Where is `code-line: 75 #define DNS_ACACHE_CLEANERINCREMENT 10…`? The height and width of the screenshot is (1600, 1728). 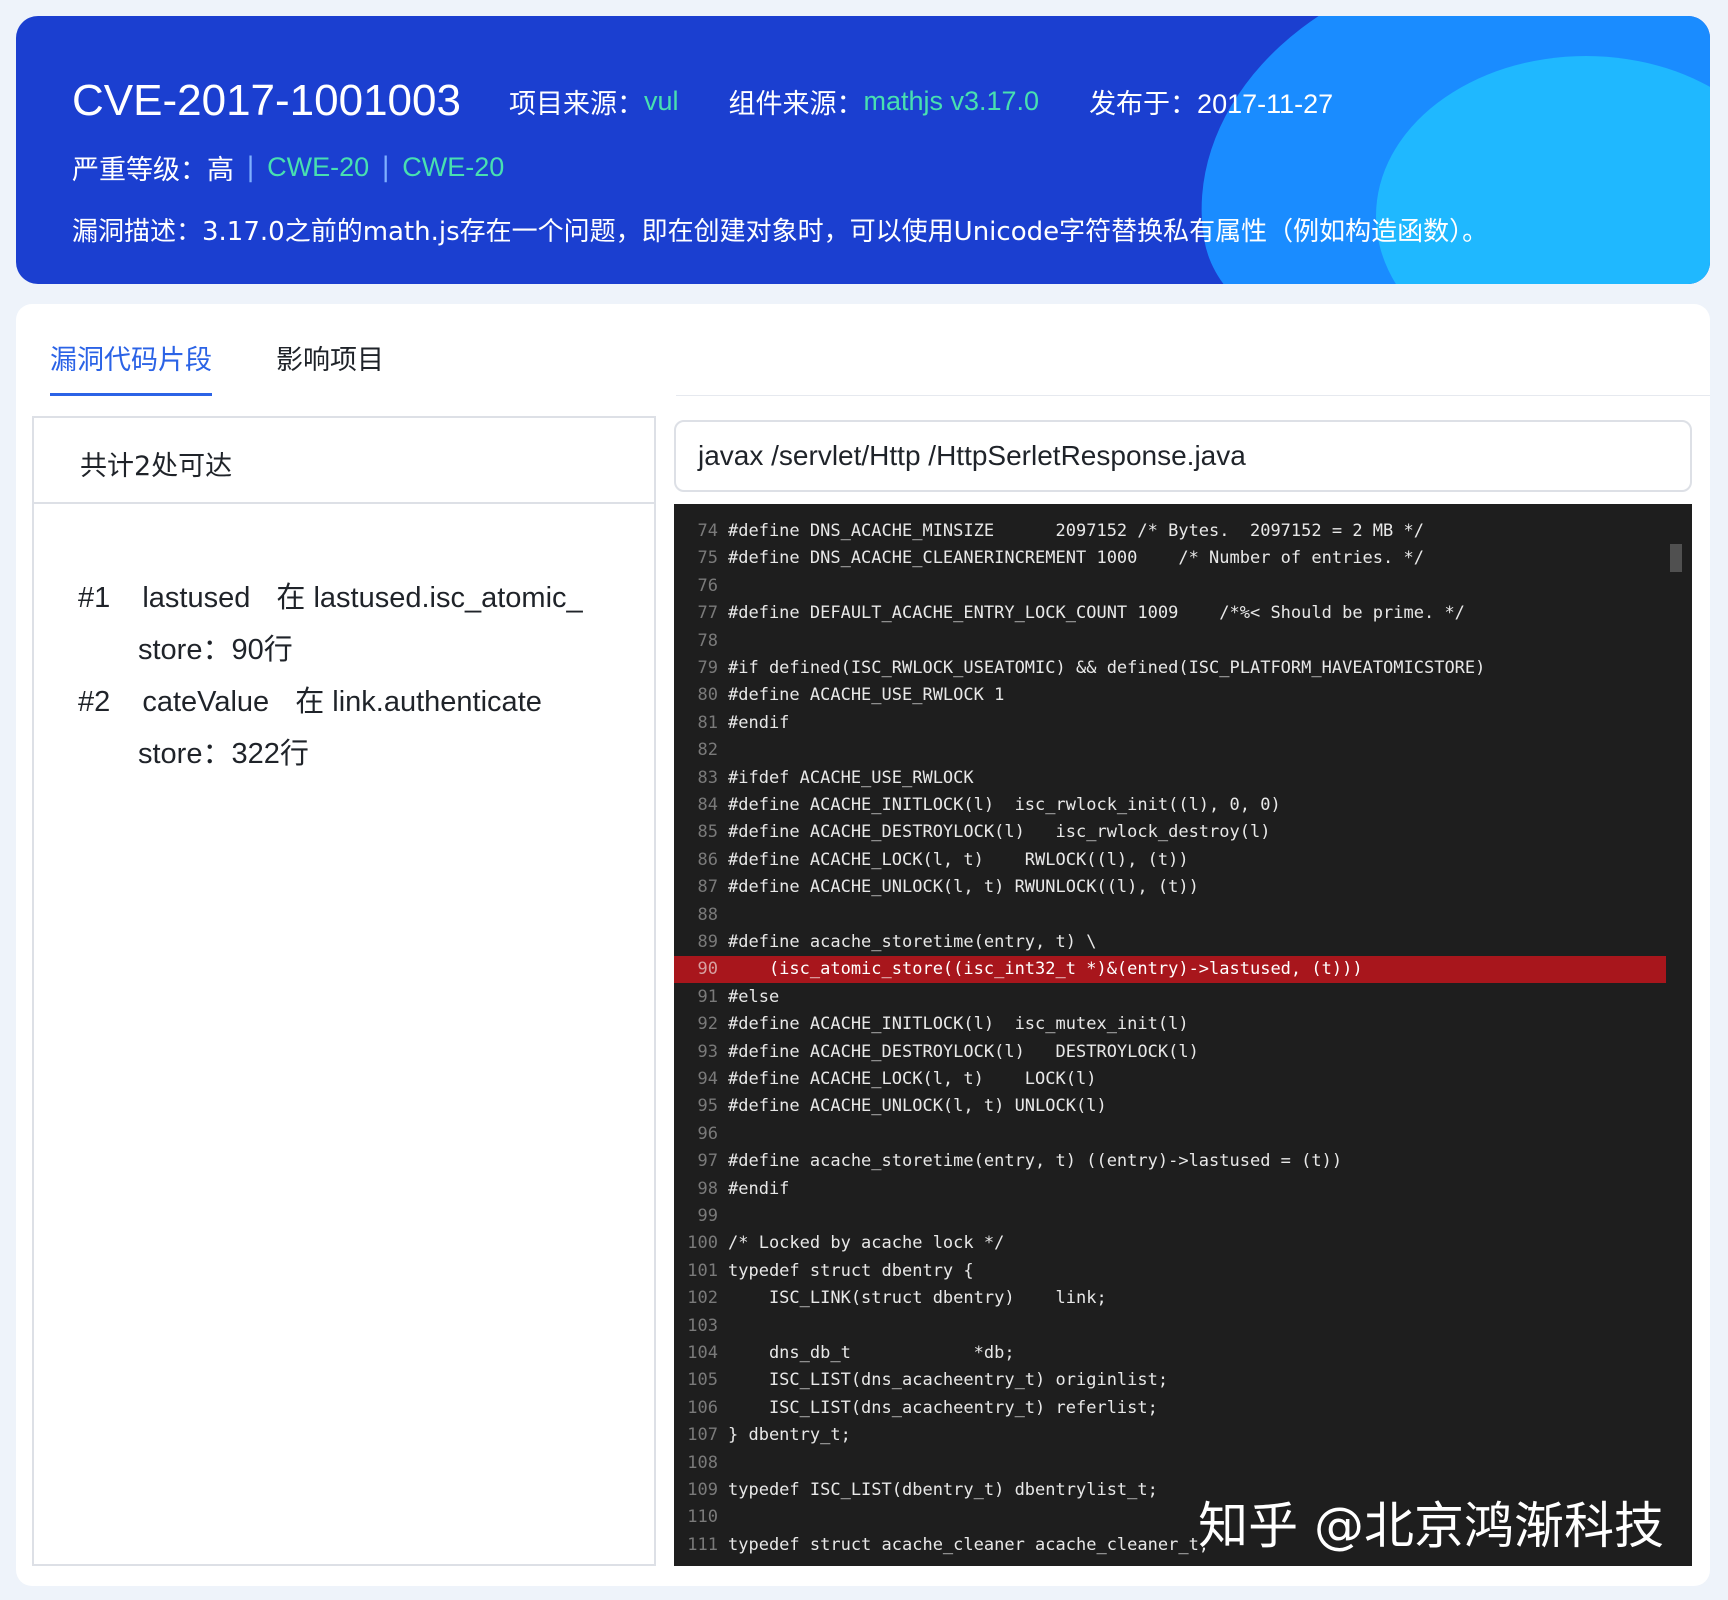 code-line: 75 #define DNS_ACACHE_CLEANERINCREMENT 10… is located at coordinates (1170, 558).